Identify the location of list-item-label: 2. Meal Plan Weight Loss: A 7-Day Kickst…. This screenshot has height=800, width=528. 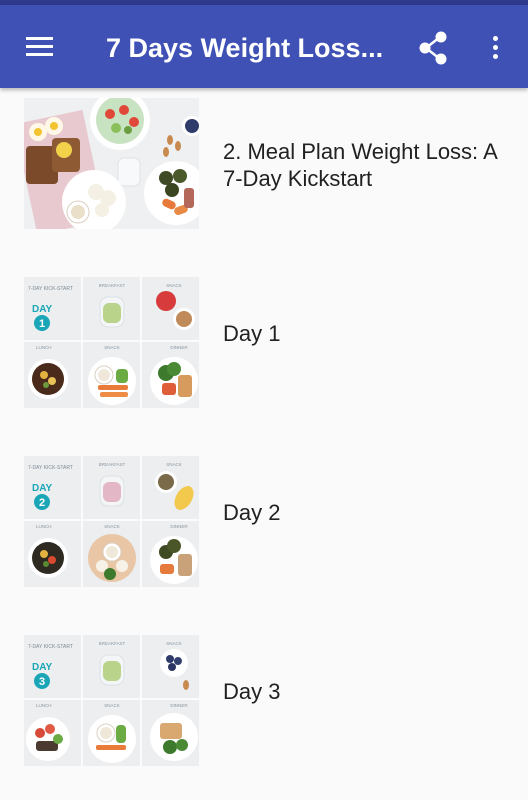
(360, 165).